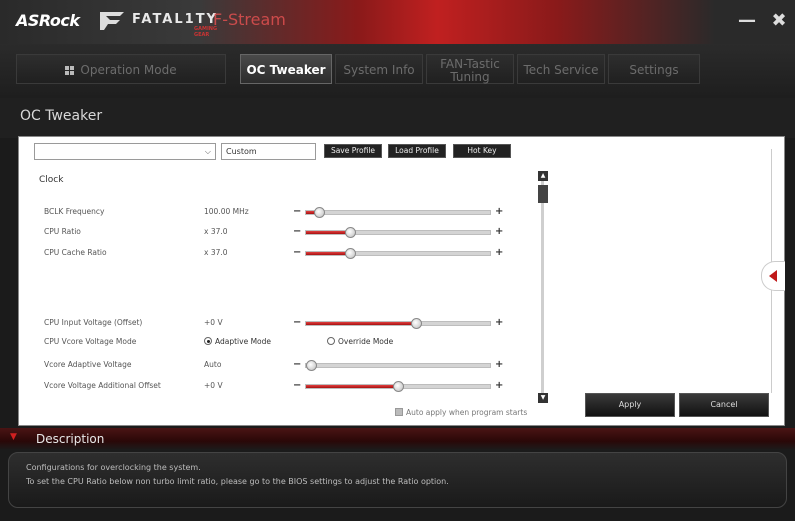 This screenshot has height=521, width=795. I want to click on auto-apply-checkbox: Auto apply when program starts, so click(461, 412).